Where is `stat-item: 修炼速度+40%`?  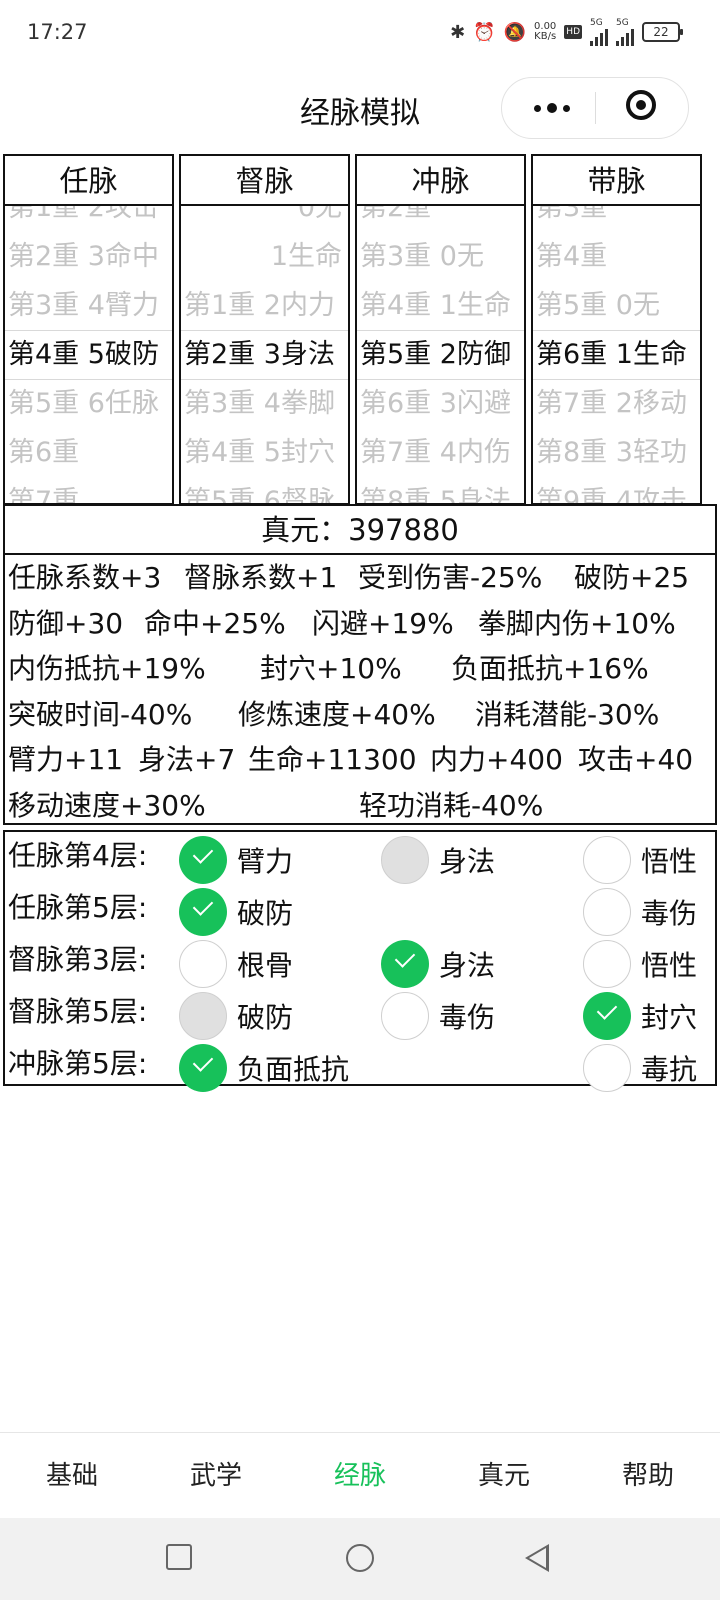 stat-item: 修炼速度+40% is located at coordinates (337, 714).